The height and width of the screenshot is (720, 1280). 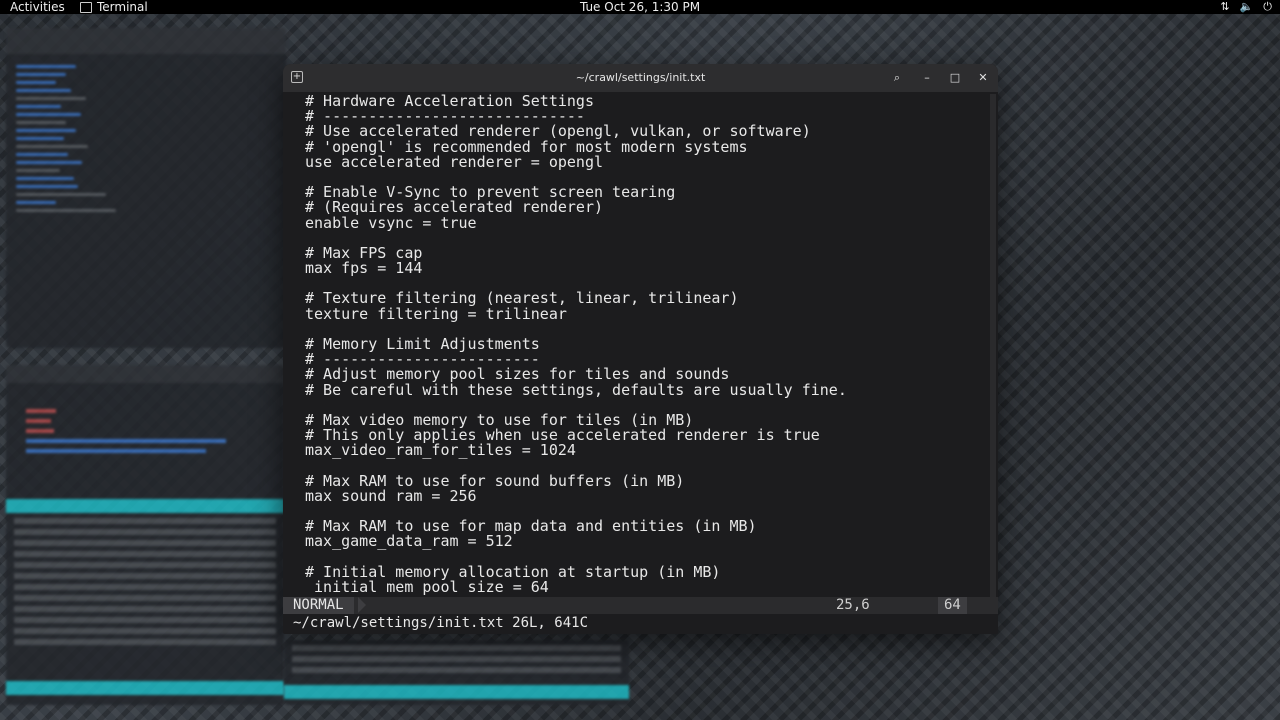 I want to click on search-icon: ⌕, so click(x=897, y=78).